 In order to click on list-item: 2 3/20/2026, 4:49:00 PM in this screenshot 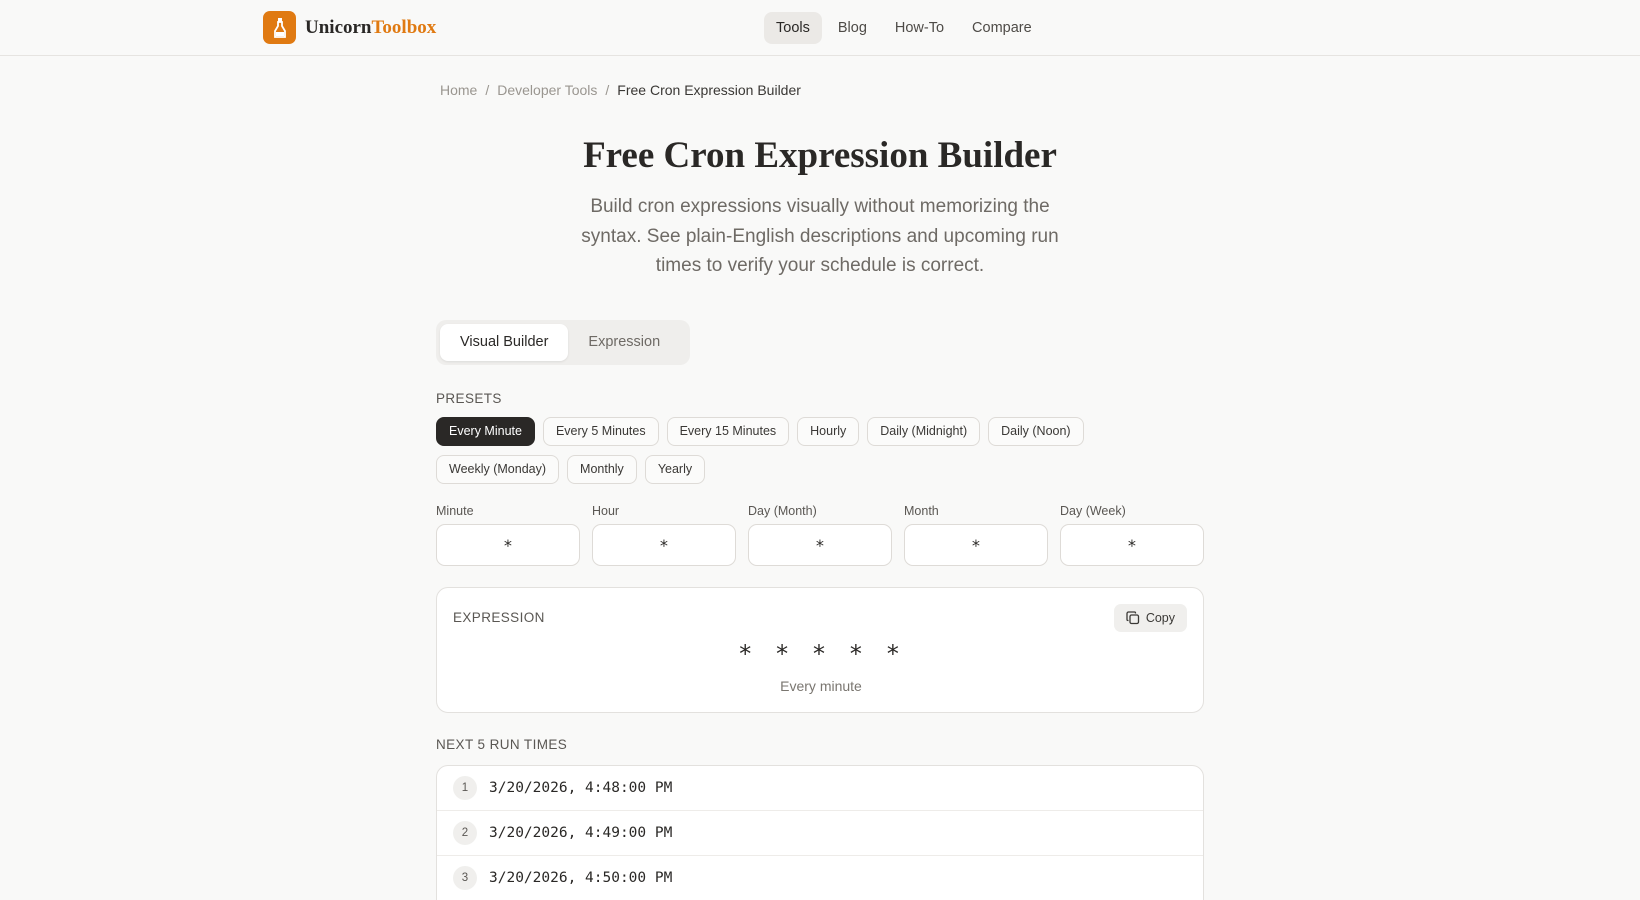, I will do `click(820, 833)`.